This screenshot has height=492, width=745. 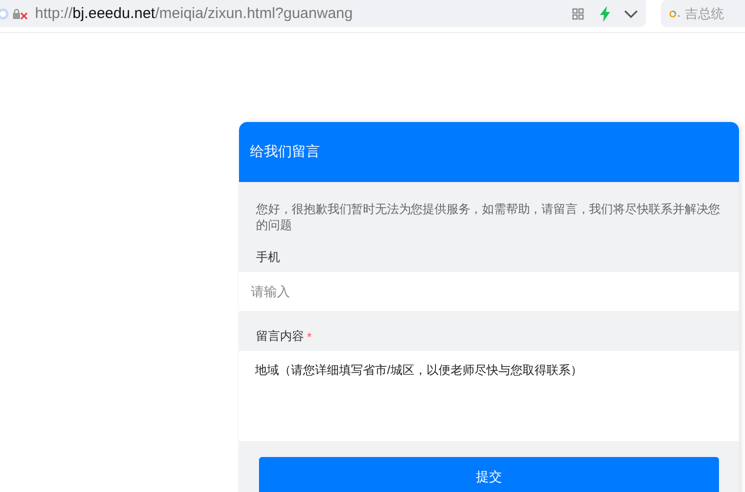 I want to click on message-field: 地域（请您详细填写省市/城区，以便老师尽快与您取得联系）, so click(x=489, y=396).